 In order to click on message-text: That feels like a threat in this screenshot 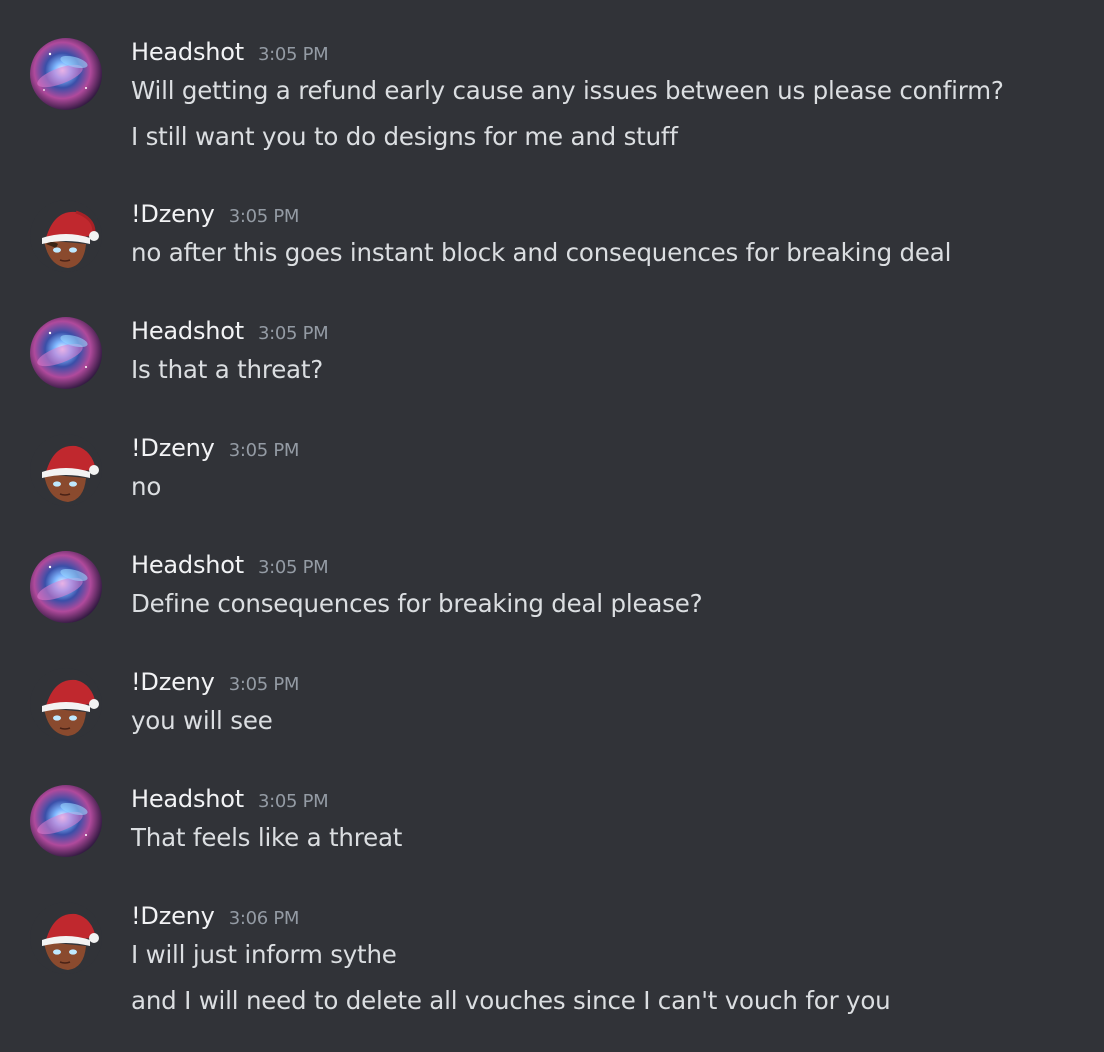, I will do `click(267, 837)`.